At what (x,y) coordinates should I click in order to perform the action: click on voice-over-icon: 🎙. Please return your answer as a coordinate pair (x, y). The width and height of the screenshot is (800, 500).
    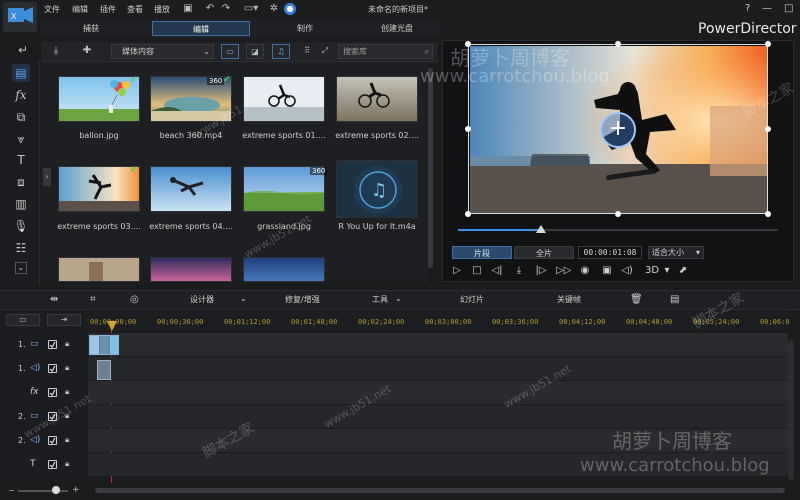
    Looking at the image, I should click on (21, 226).